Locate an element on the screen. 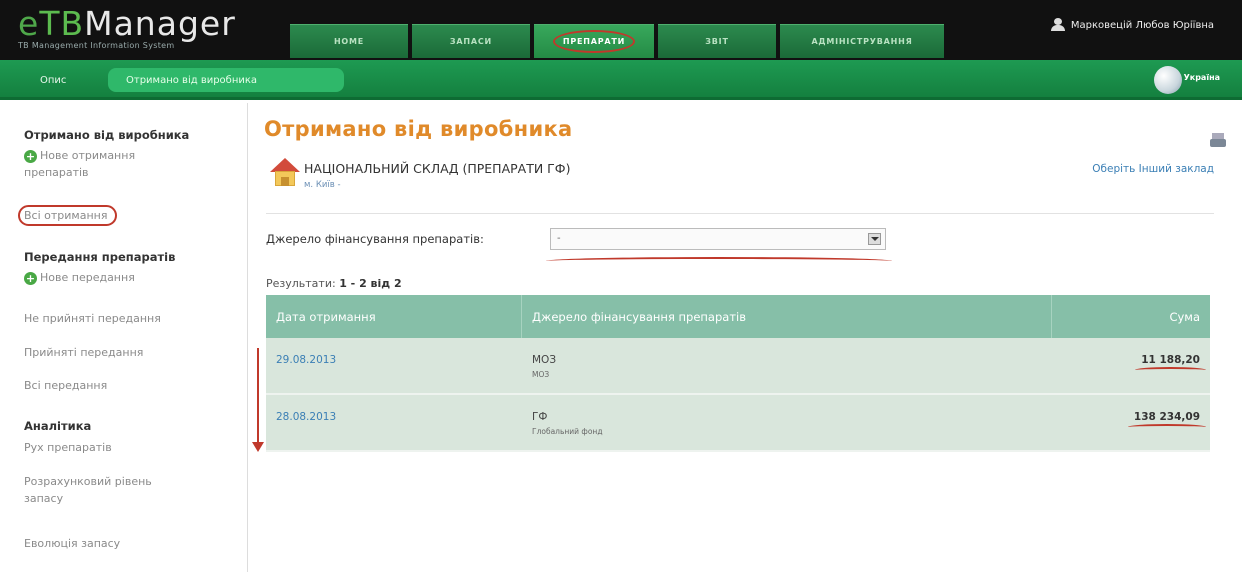 The image size is (1242, 572). user-name: Марковецій Любов Юріївна is located at coordinates (1142, 25).